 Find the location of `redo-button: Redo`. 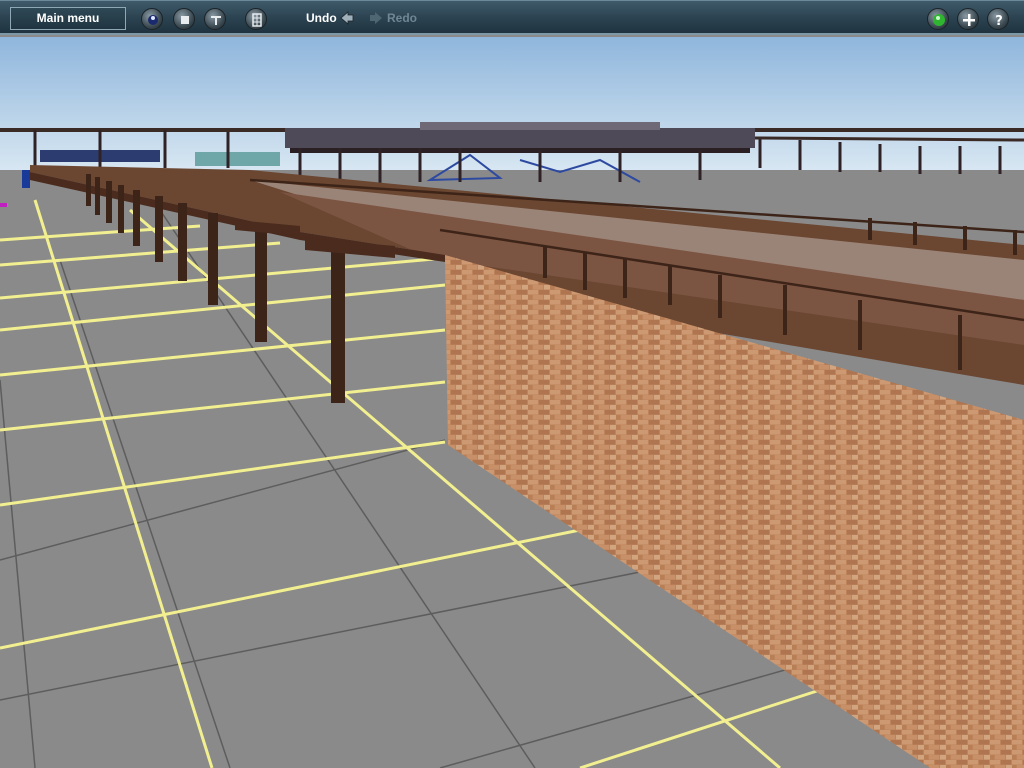

redo-button: Redo is located at coordinates (402, 18).